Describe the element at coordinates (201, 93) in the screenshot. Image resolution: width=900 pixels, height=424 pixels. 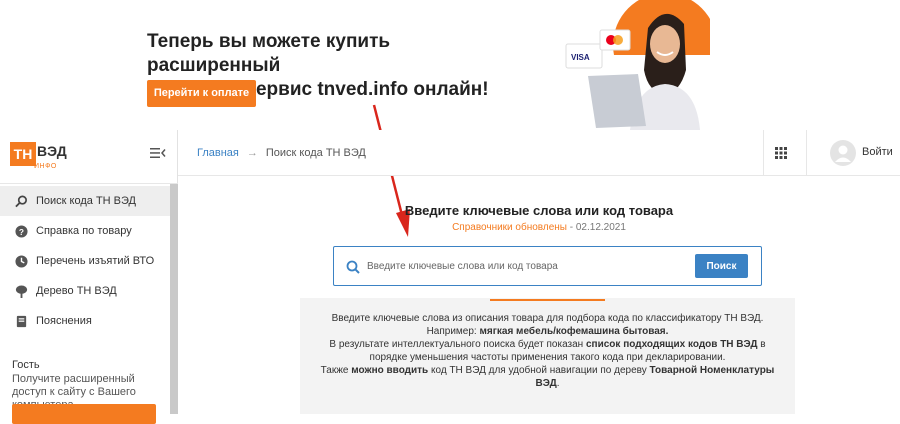
I see `go-to-payment-button: Перейти к оплате` at that location.